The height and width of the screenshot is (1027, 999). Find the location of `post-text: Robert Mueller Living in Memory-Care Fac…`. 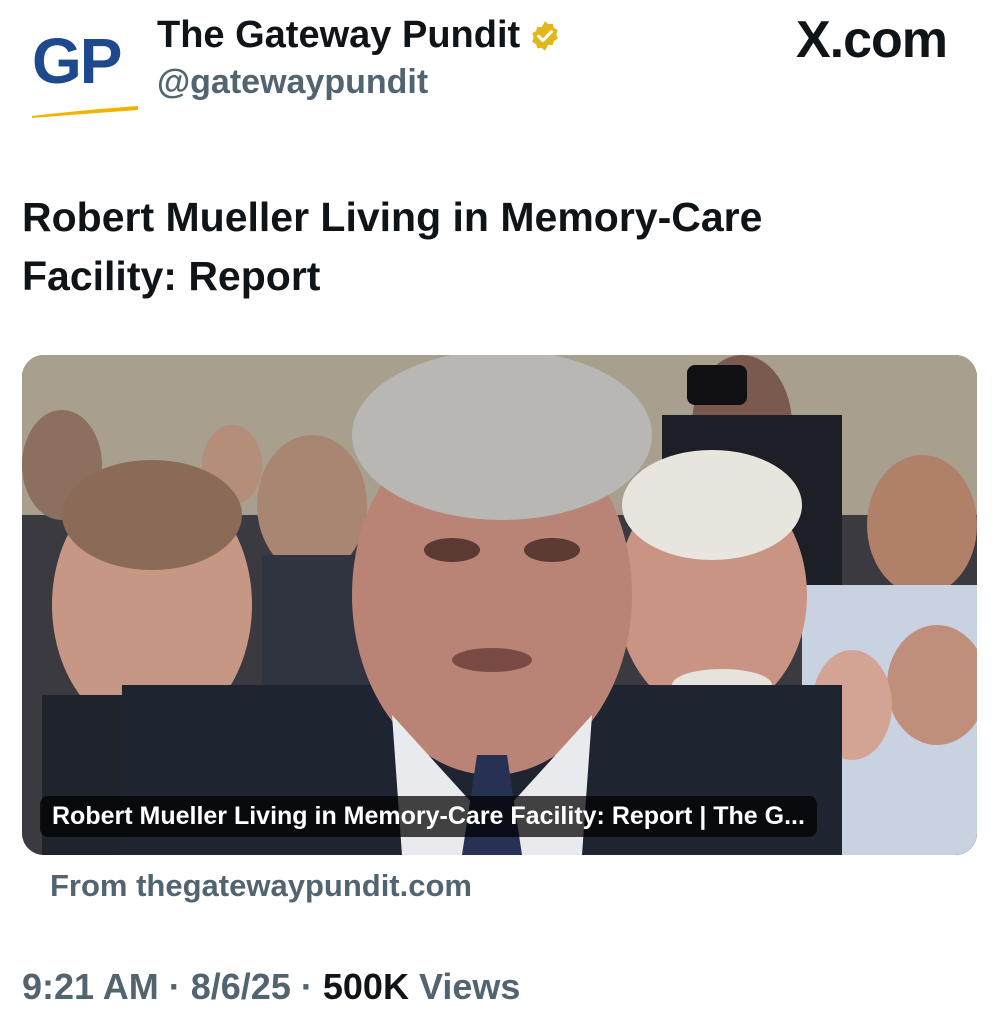

post-text: Robert Mueller Living in Memory-Care Fac… is located at coordinates (392, 246).